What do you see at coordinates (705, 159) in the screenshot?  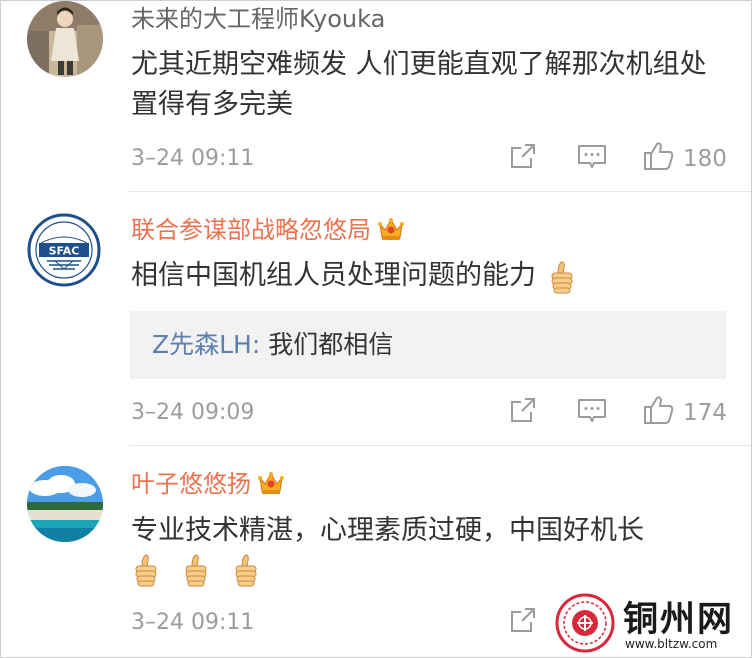 I see `like-count: 180` at bounding box center [705, 159].